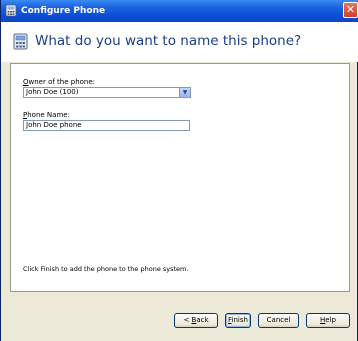 This screenshot has height=341, width=358. I want to click on back-button-prefix: <, so click(187, 320).